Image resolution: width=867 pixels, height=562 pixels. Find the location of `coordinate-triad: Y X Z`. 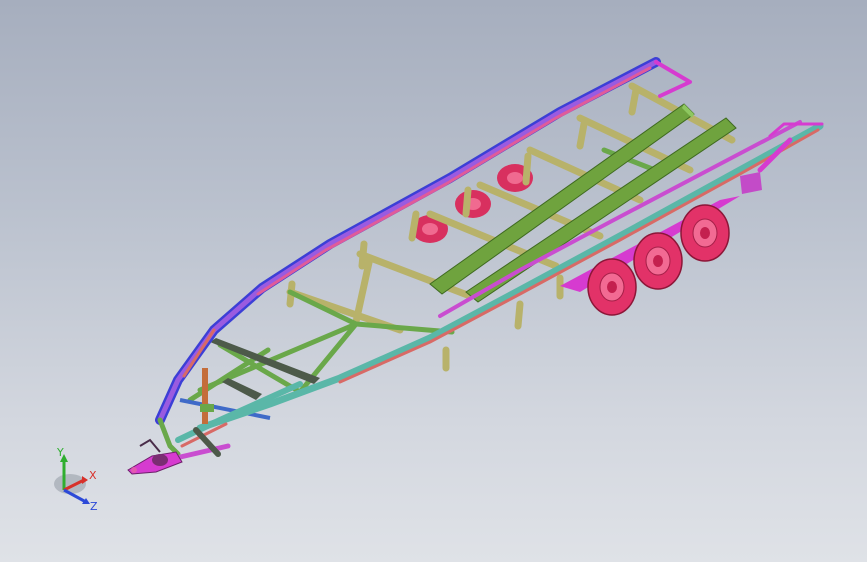

coordinate-triad: Y X Z is located at coordinates (79, 481).